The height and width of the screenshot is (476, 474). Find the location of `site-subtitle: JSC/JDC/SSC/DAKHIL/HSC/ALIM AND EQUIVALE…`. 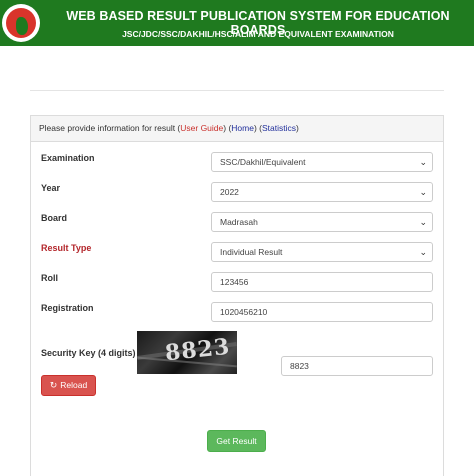

site-subtitle: JSC/JDC/SSC/DAKHIL/HSC/ALIM AND EQUIVALE… is located at coordinates (258, 34).